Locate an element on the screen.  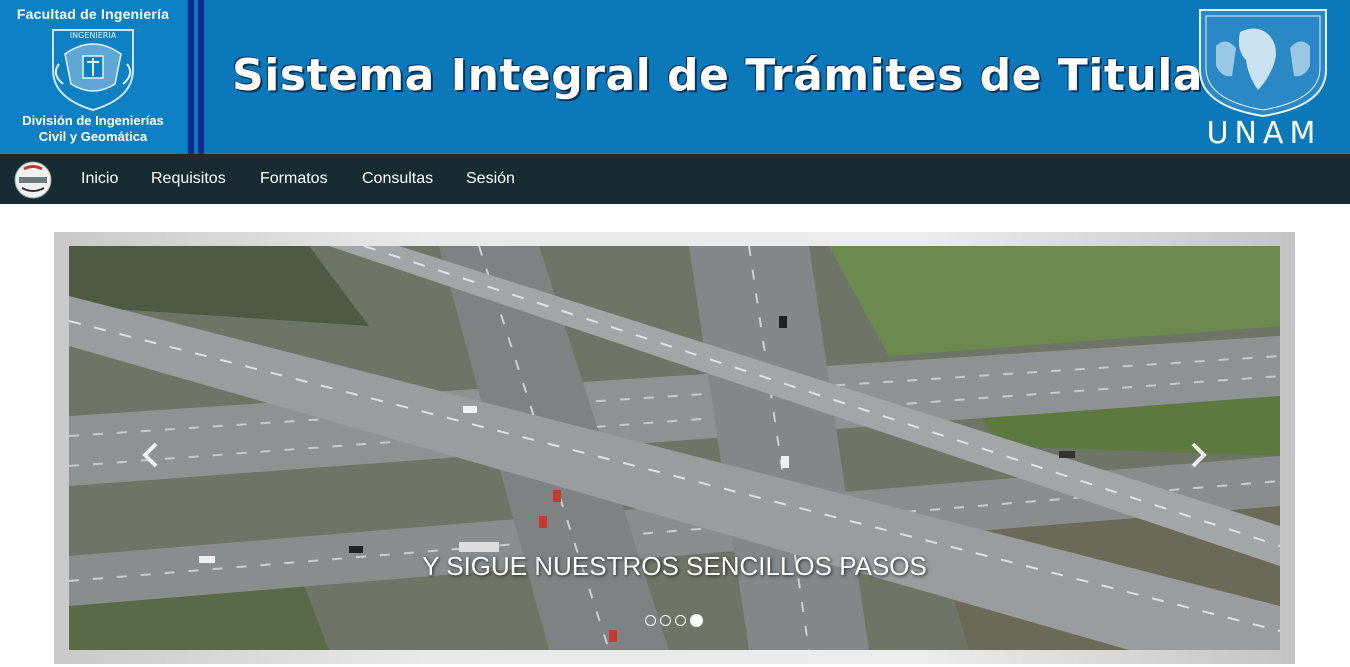
division-line-2: Civil y Geomática is located at coordinates (93, 136).